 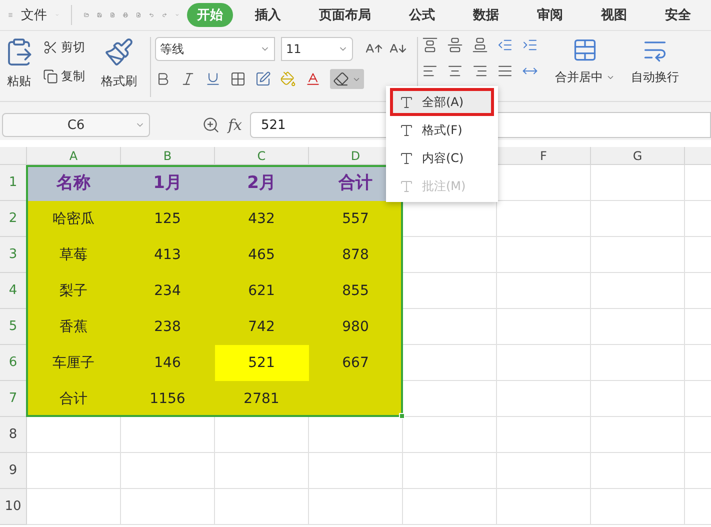 What do you see at coordinates (262, 363) in the screenshot?
I see `table-cell: 521` at bounding box center [262, 363].